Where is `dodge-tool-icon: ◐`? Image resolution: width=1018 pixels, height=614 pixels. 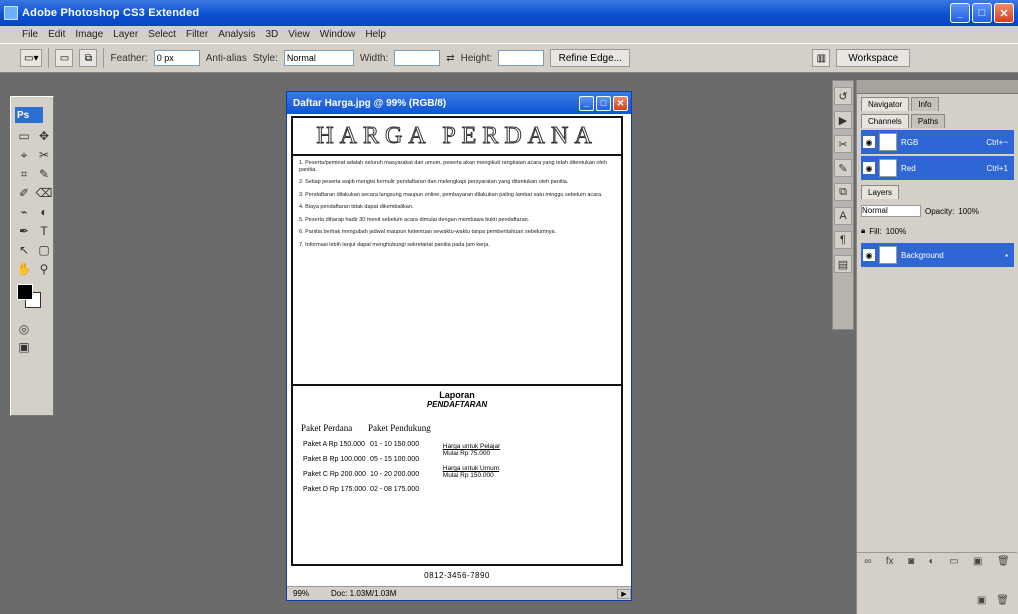 dodge-tool-icon: ◐ is located at coordinates (44, 212).